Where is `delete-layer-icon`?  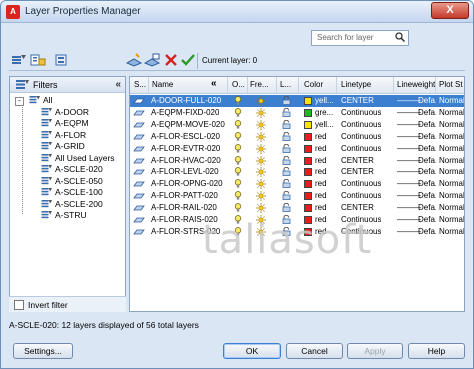
delete-layer-icon is located at coordinates (171, 60).